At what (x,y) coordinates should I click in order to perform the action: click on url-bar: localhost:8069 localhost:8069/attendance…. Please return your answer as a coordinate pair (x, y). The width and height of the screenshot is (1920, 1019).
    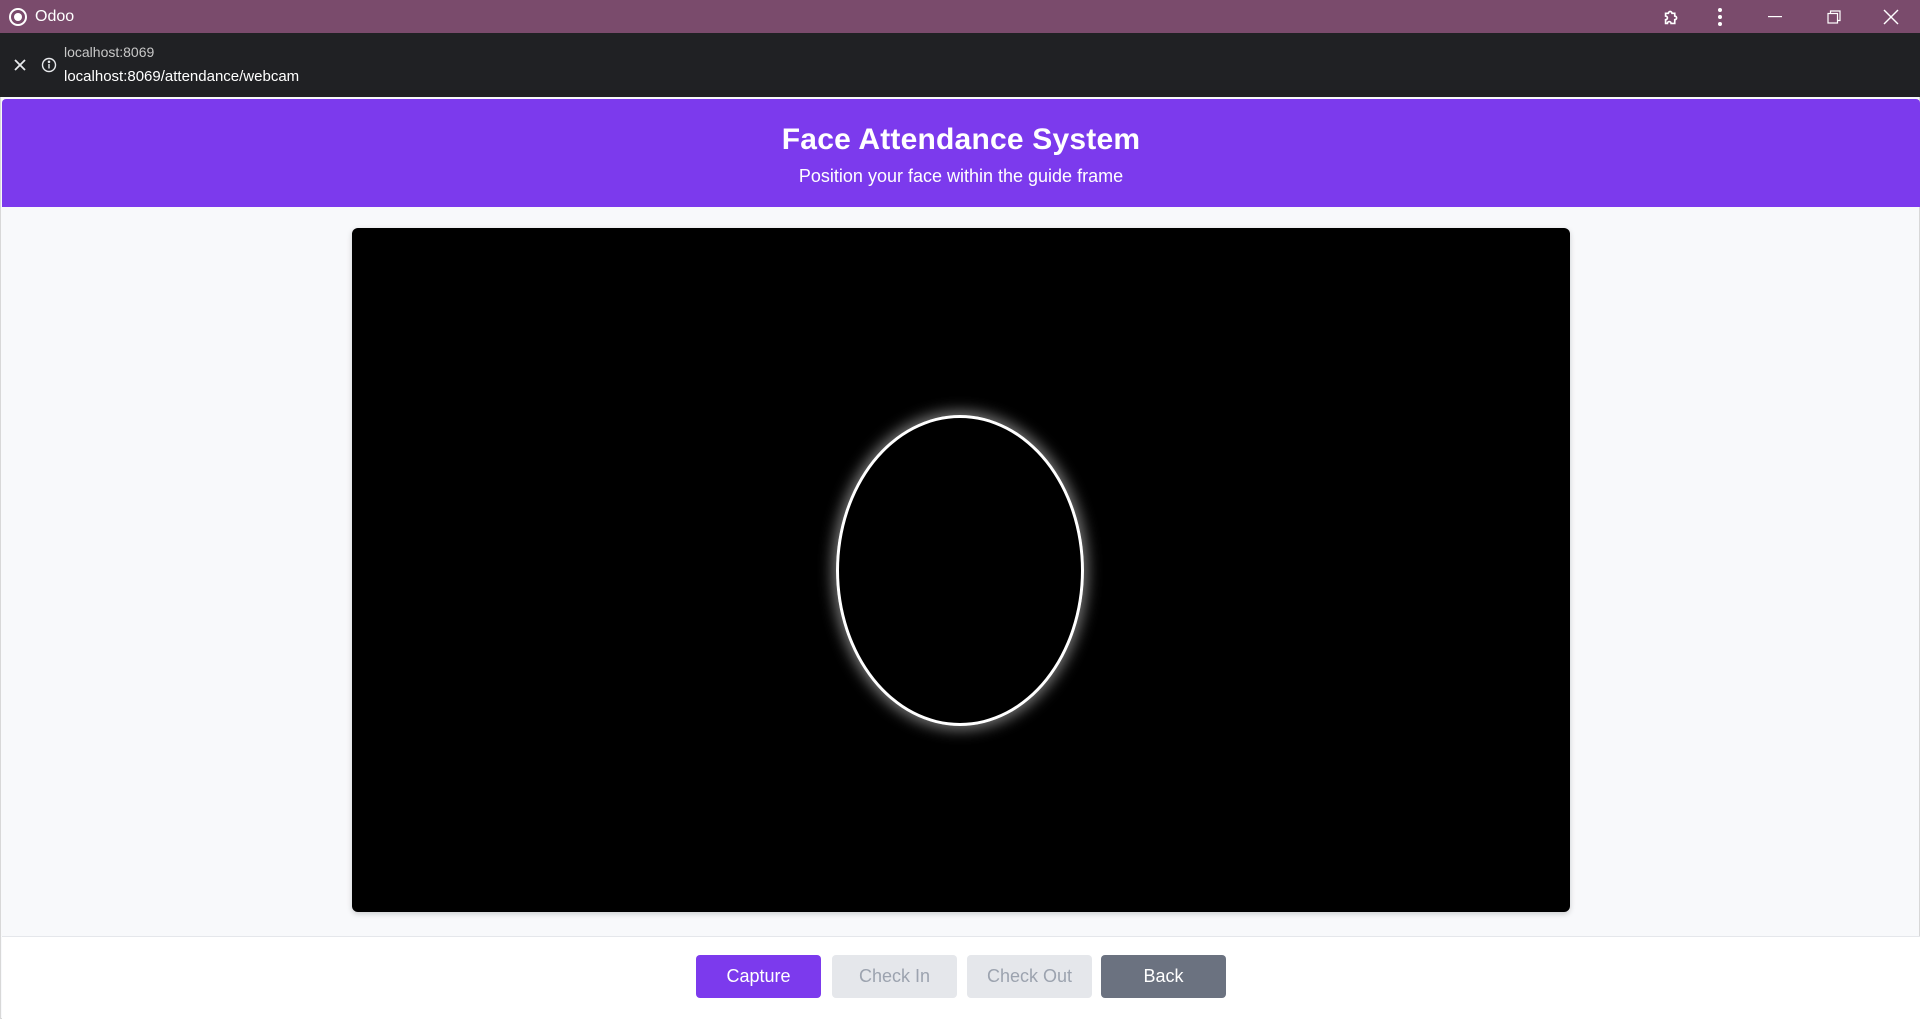
    Looking at the image, I should click on (960, 65).